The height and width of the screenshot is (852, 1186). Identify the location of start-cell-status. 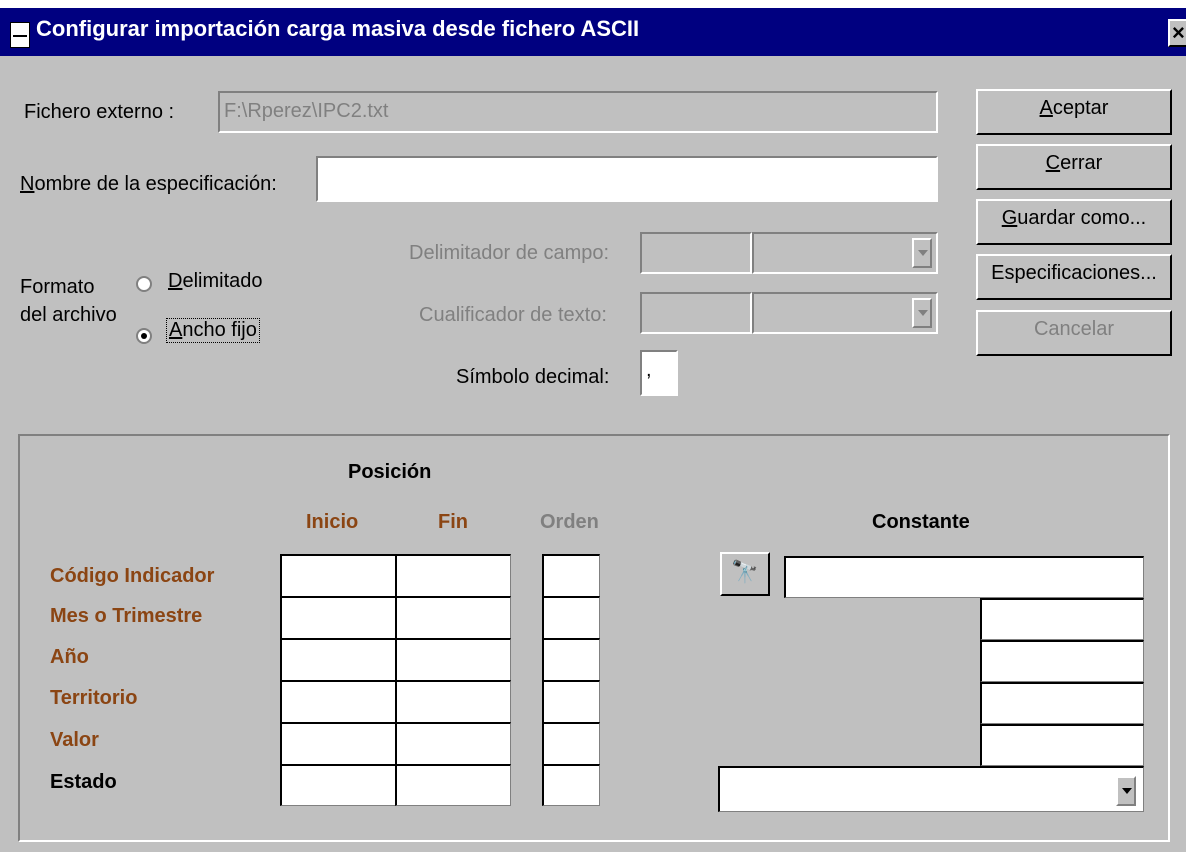
(338, 785).